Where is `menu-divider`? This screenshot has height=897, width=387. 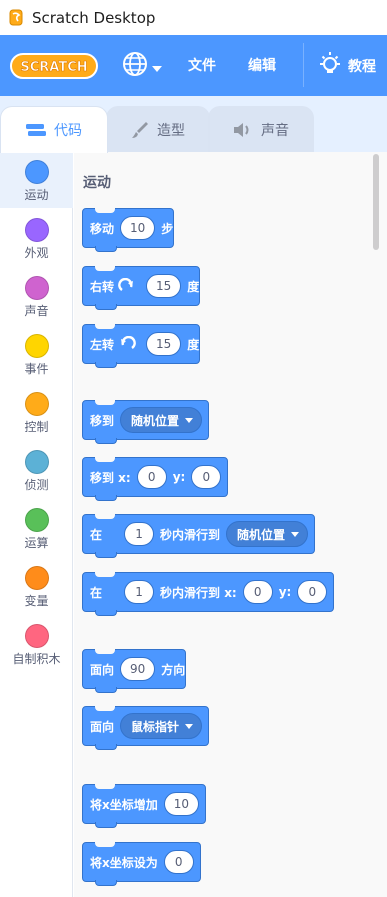 menu-divider is located at coordinates (303, 65).